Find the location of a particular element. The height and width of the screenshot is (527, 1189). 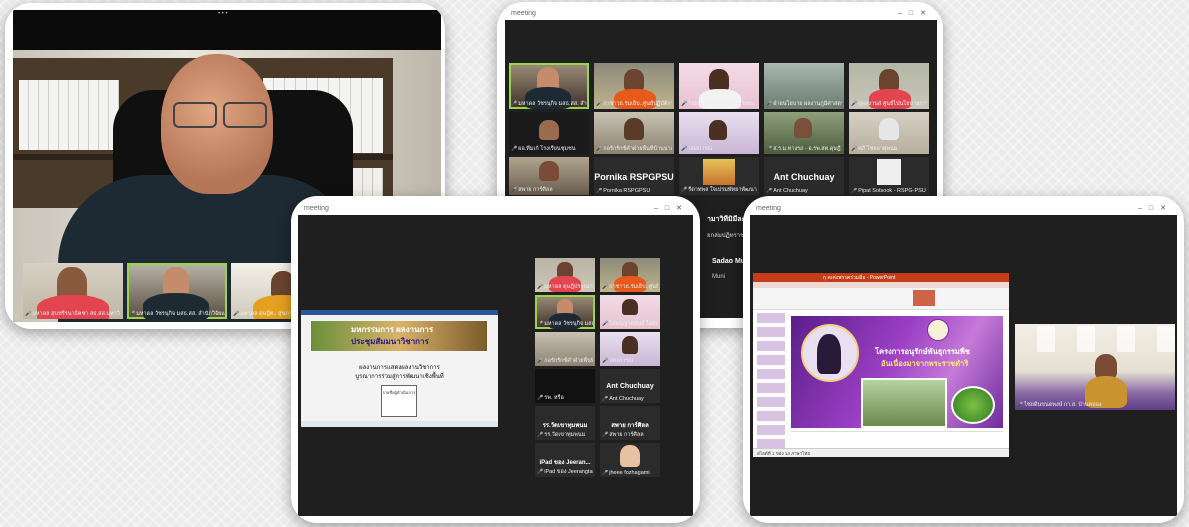

portrait-circle is located at coordinates (830, 353).